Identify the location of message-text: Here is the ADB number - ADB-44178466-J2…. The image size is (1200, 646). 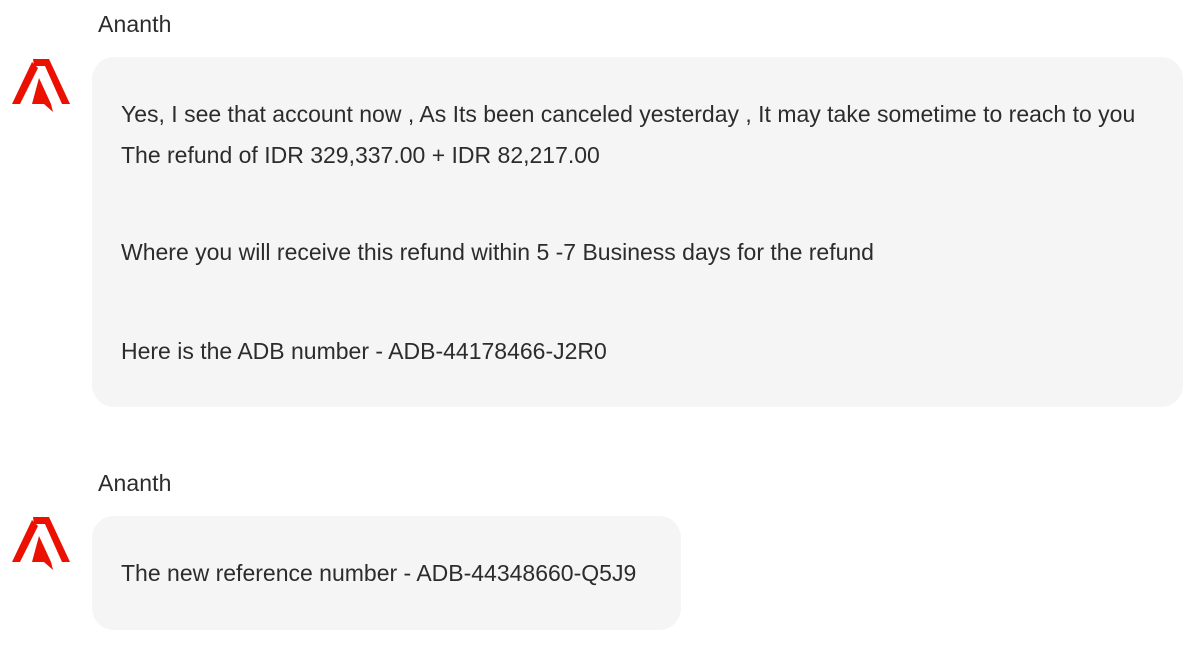
(364, 351).